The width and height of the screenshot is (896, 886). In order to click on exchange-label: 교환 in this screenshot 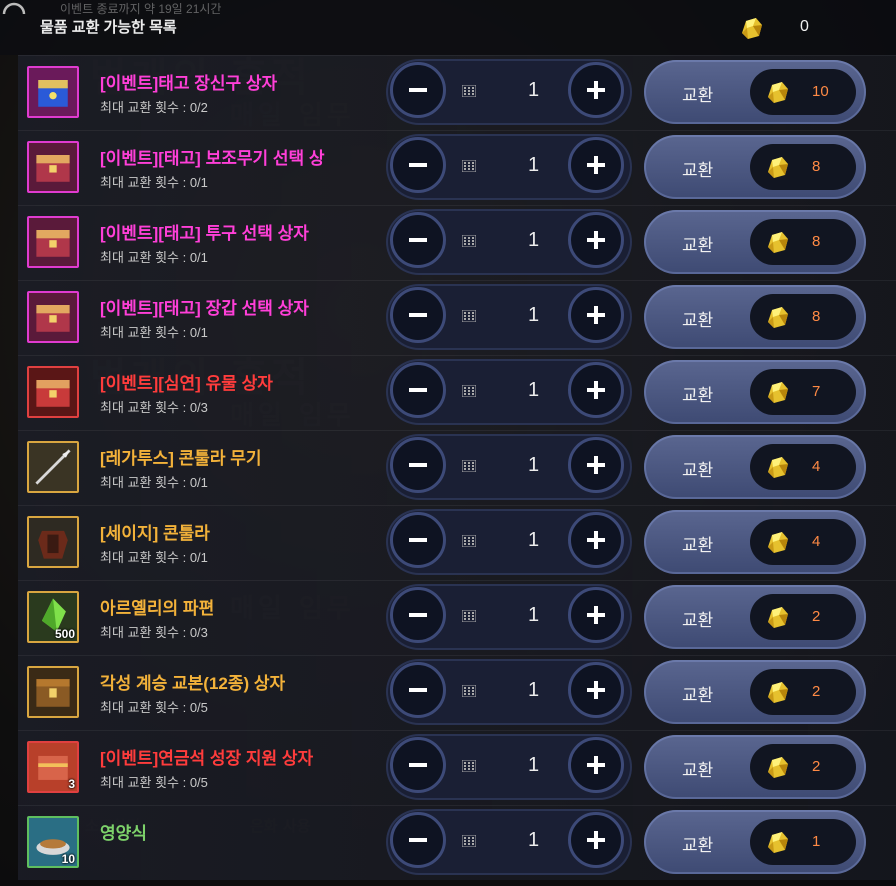, I will do `click(698, 320)`.